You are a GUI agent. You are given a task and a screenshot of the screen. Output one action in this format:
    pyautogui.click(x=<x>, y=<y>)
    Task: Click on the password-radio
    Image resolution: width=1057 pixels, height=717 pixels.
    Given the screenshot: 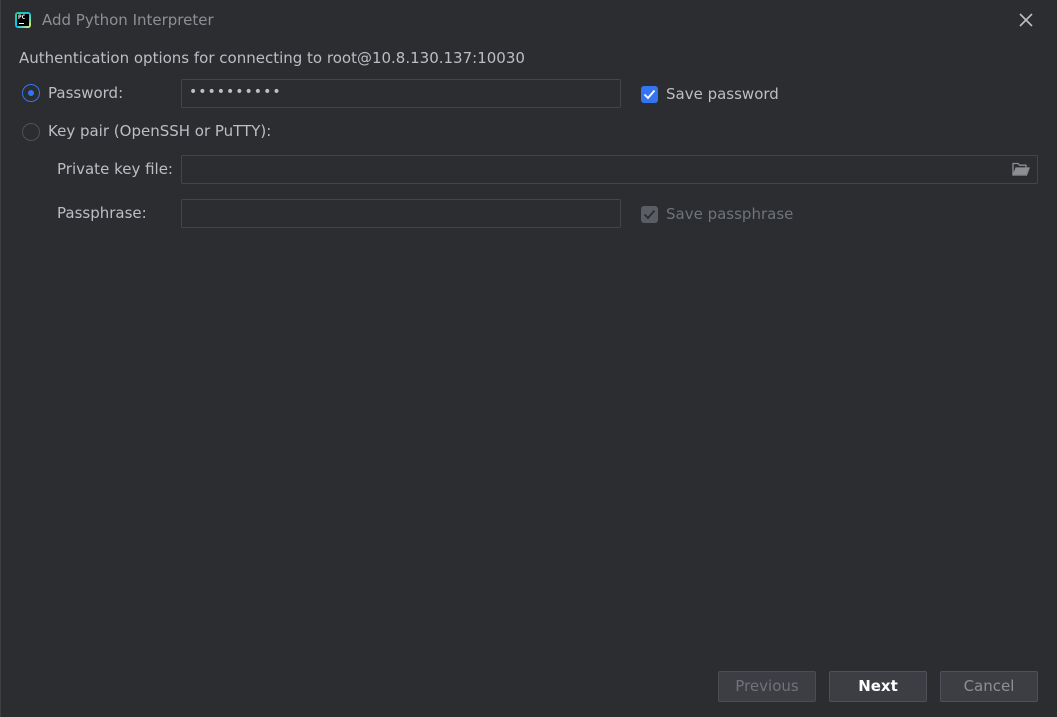 What is the action you would take?
    pyautogui.click(x=31, y=93)
    